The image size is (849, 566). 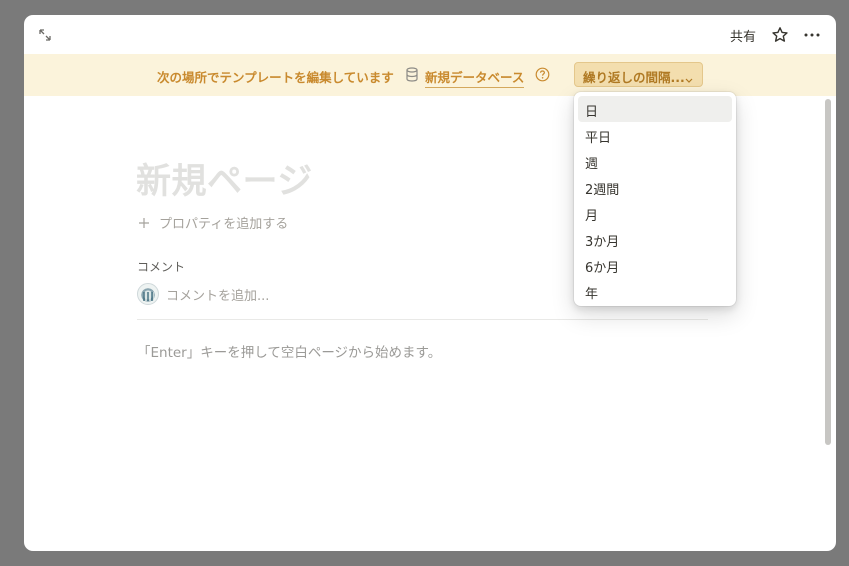 What do you see at coordinates (689, 77) in the screenshot?
I see `chevron-down-icon` at bounding box center [689, 77].